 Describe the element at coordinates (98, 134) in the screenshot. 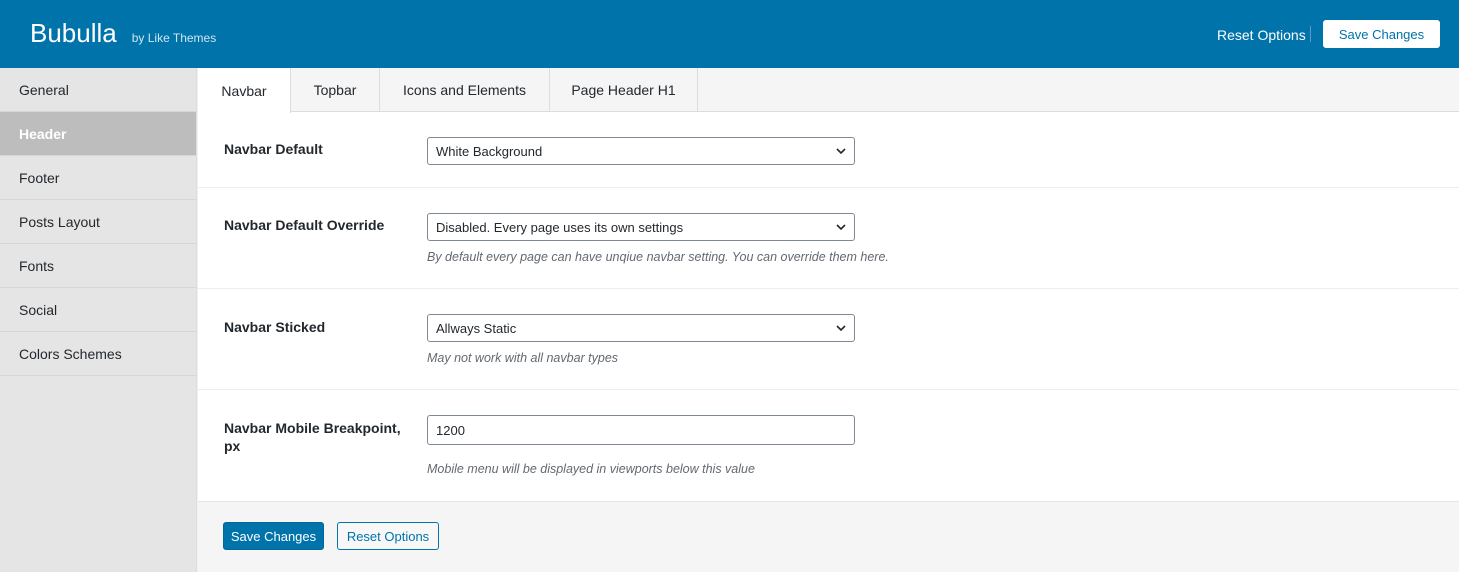

I see `sidebar-item-header: Header` at that location.